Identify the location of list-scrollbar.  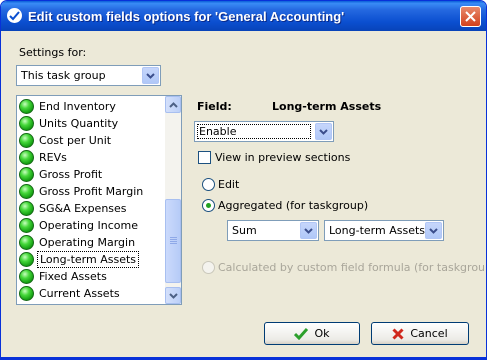
(173, 200).